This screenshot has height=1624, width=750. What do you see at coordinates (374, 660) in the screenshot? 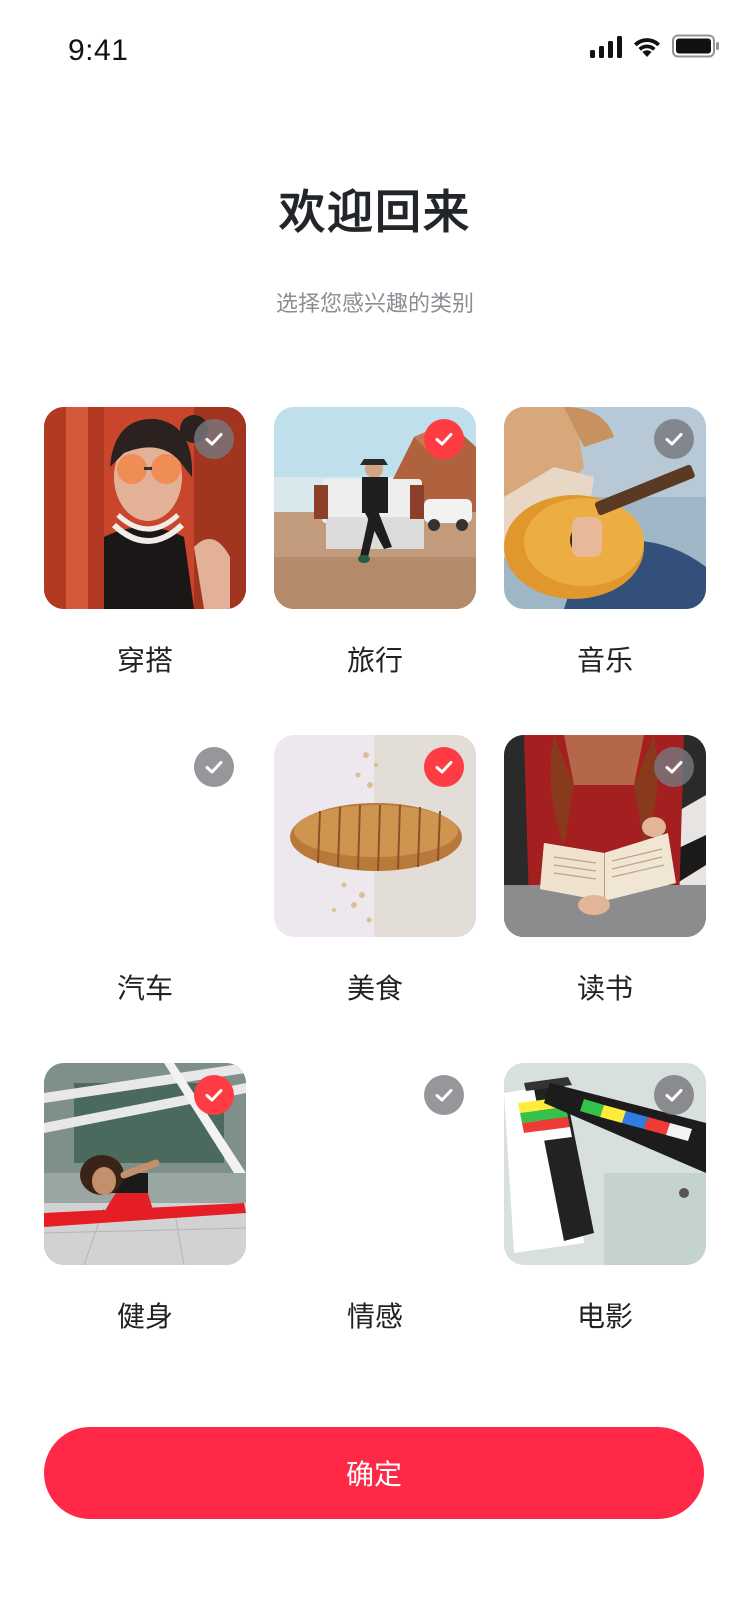
I see `category-label: 旅行` at bounding box center [374, 660].